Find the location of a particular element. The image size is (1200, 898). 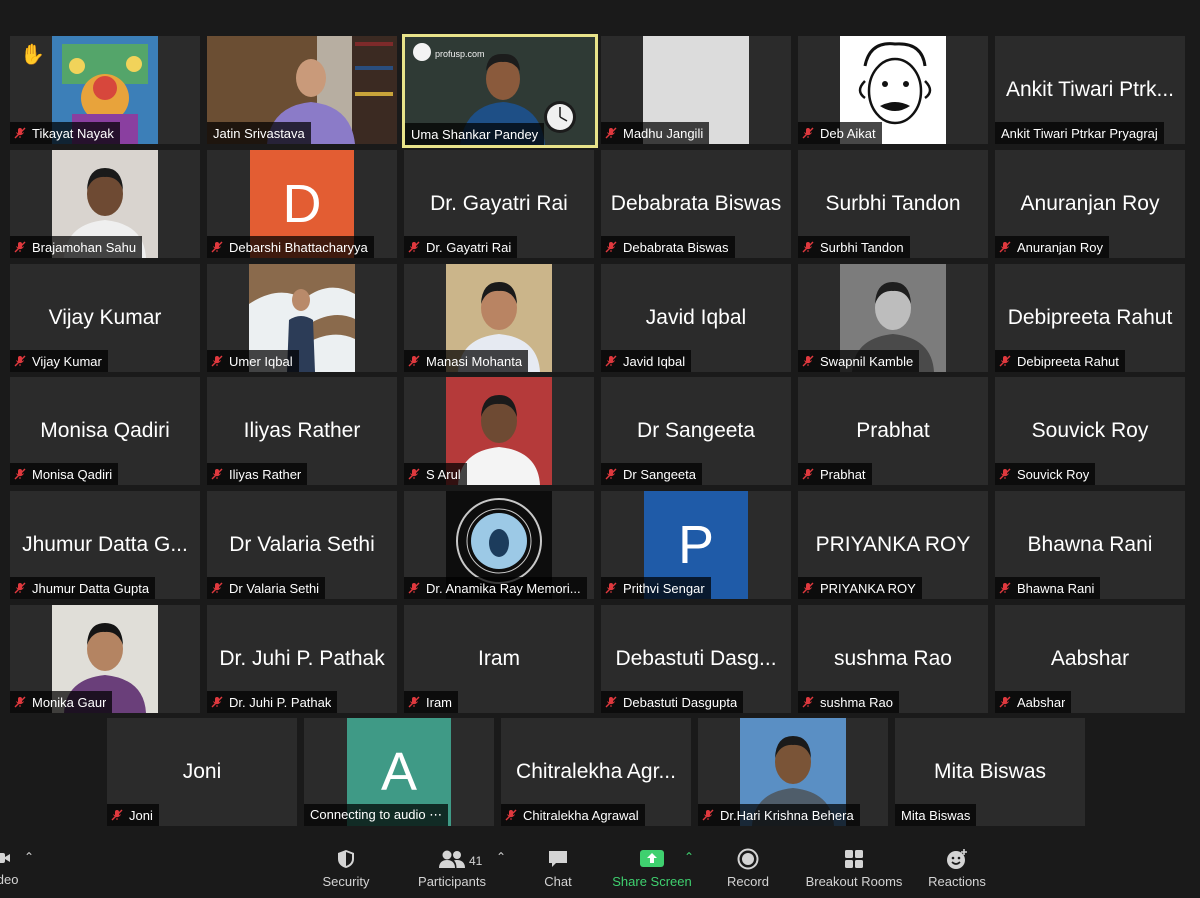

participant-display-name: Prabhat is located at coordinates (893, 430).